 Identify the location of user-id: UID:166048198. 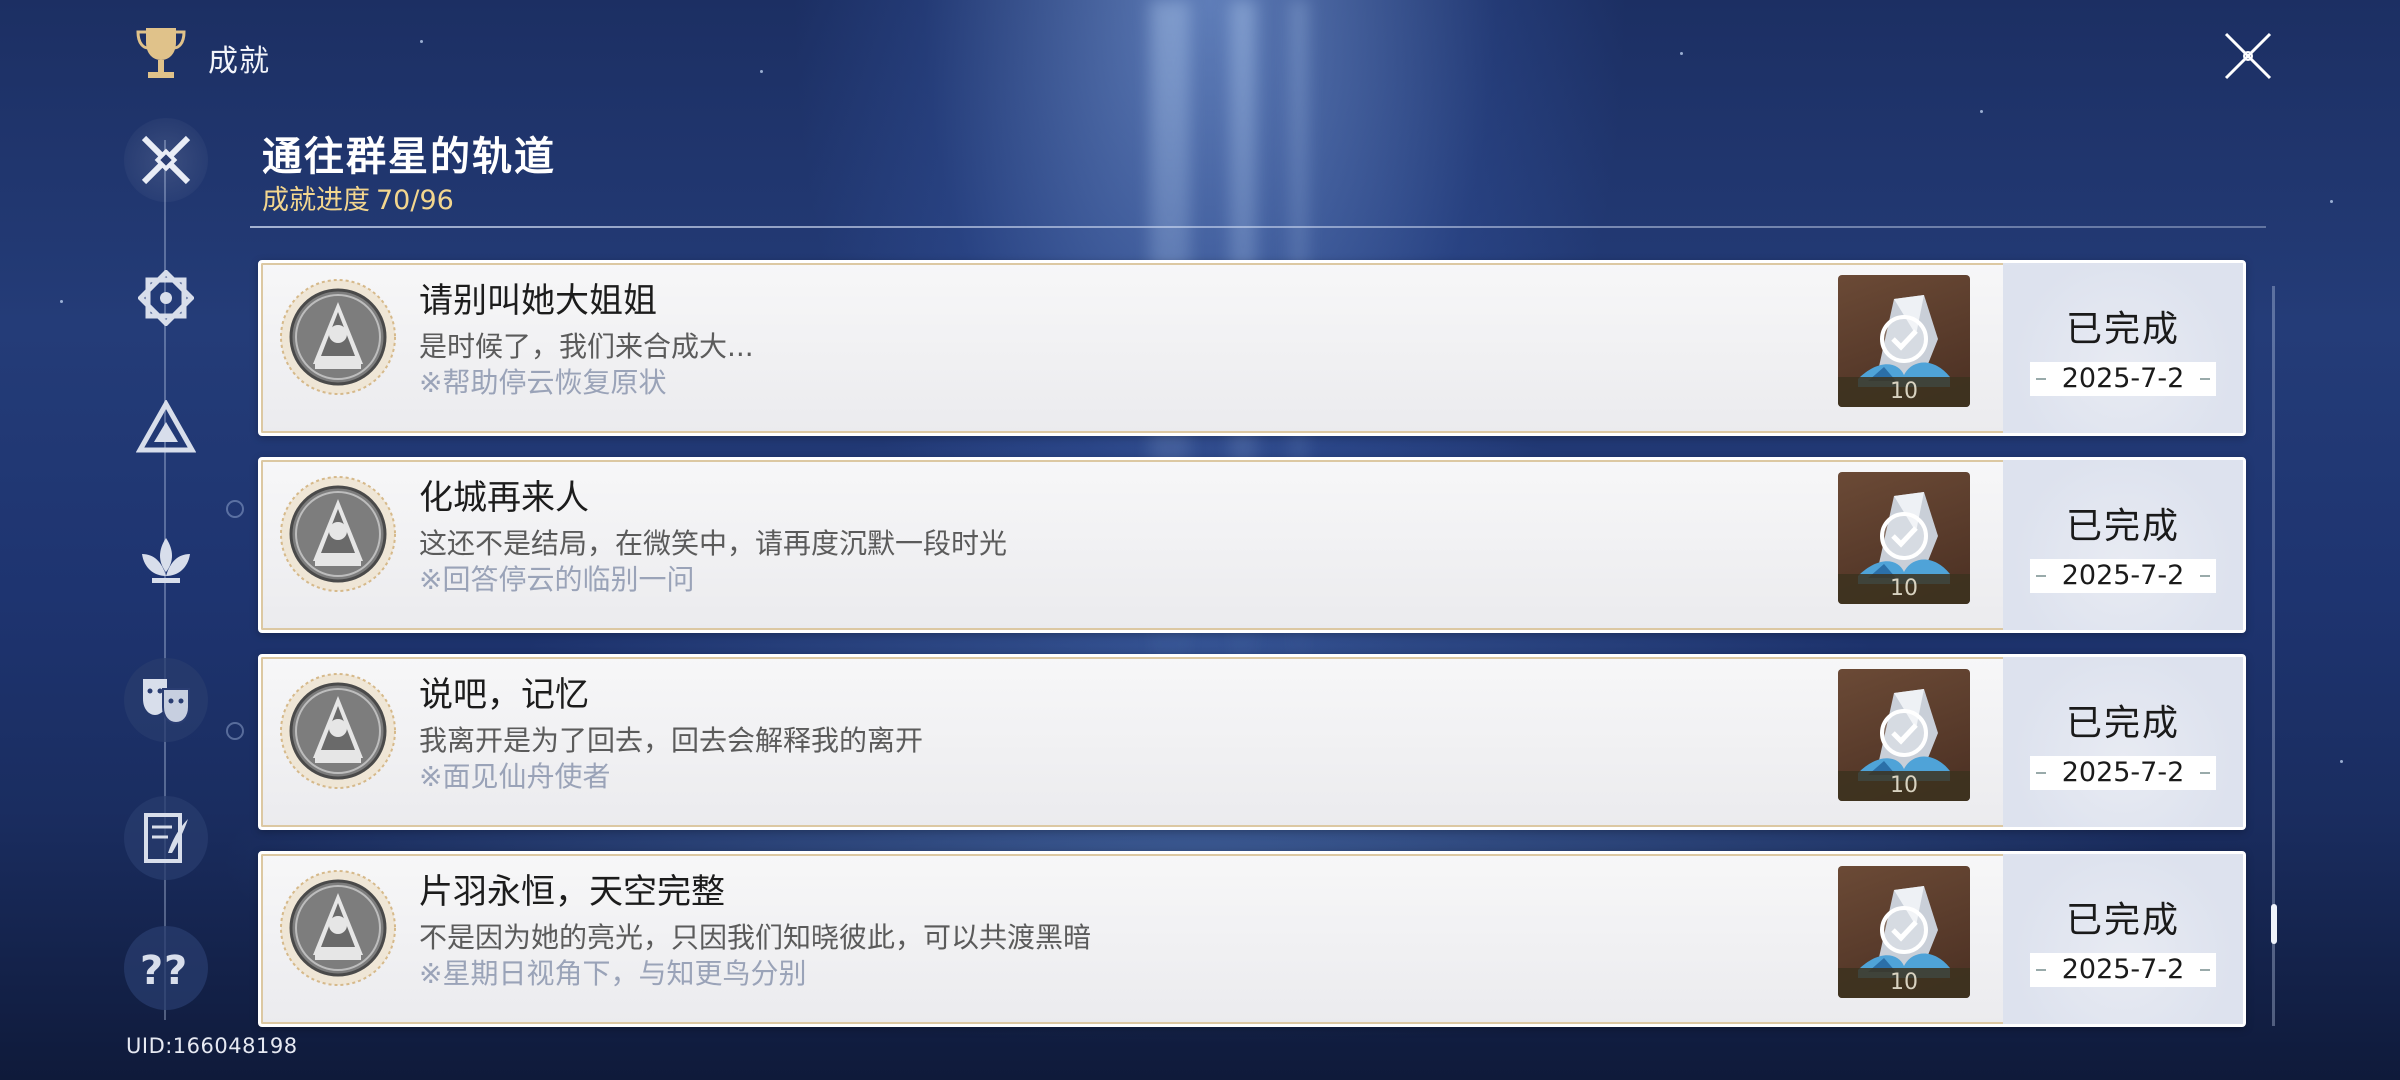
(212, 1046).